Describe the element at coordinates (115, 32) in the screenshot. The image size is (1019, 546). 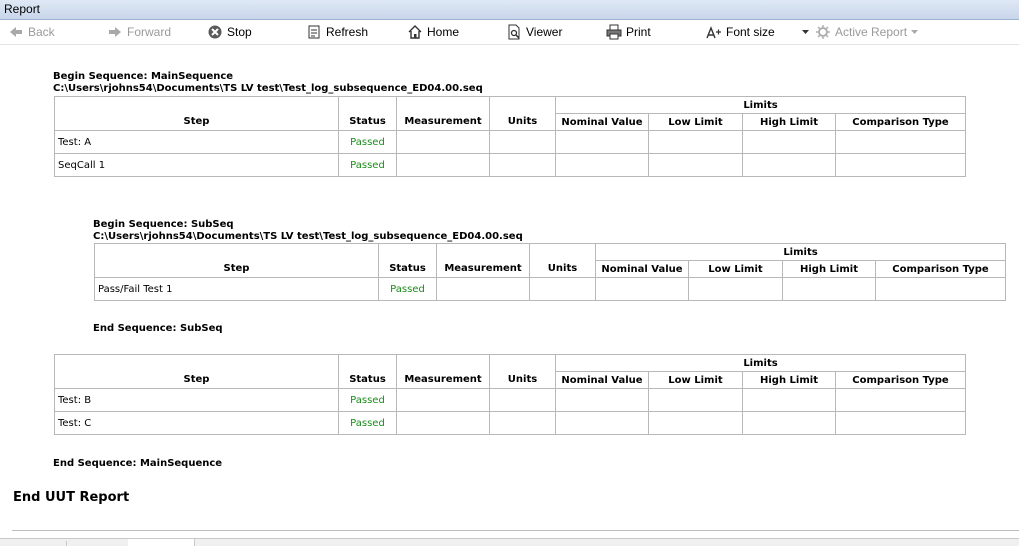
I see `right-arrow-icon` at that location.